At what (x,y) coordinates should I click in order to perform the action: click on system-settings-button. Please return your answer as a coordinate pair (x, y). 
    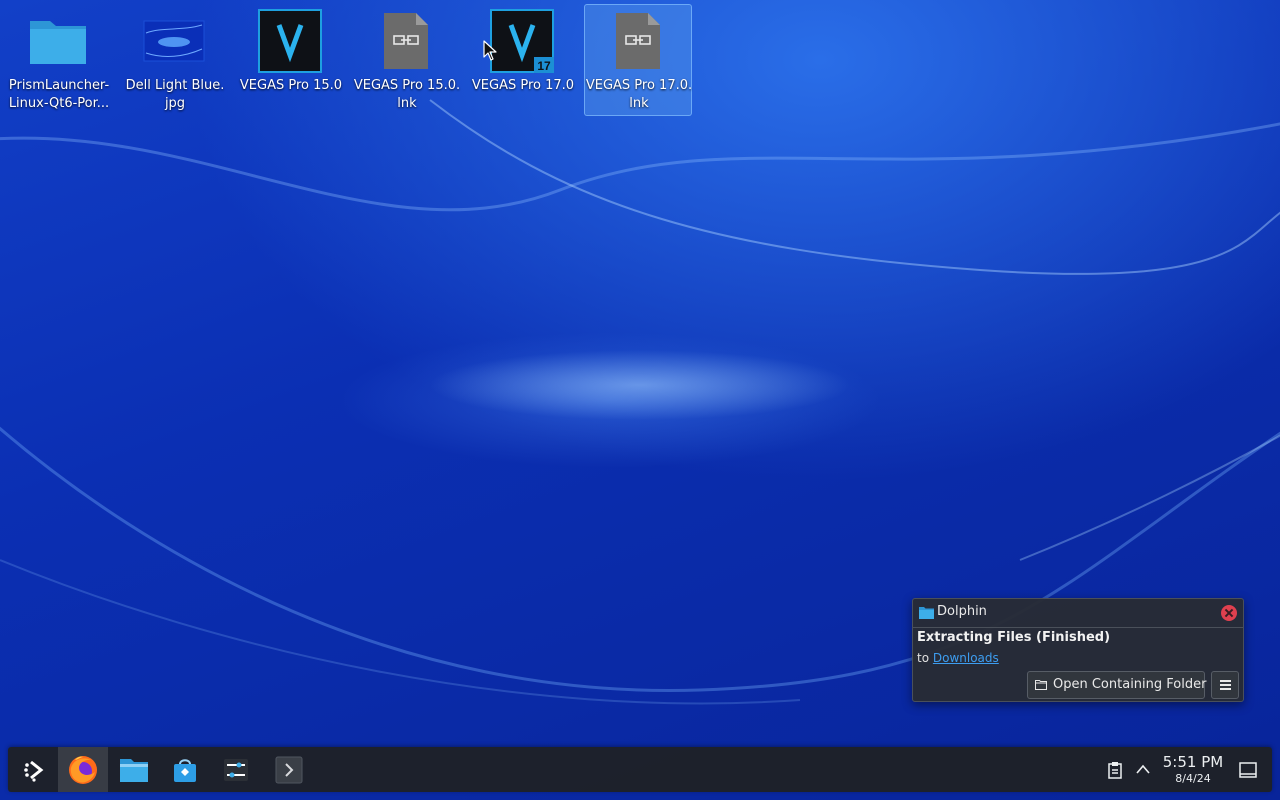
    Looking at the image, I should click on (236, 769).